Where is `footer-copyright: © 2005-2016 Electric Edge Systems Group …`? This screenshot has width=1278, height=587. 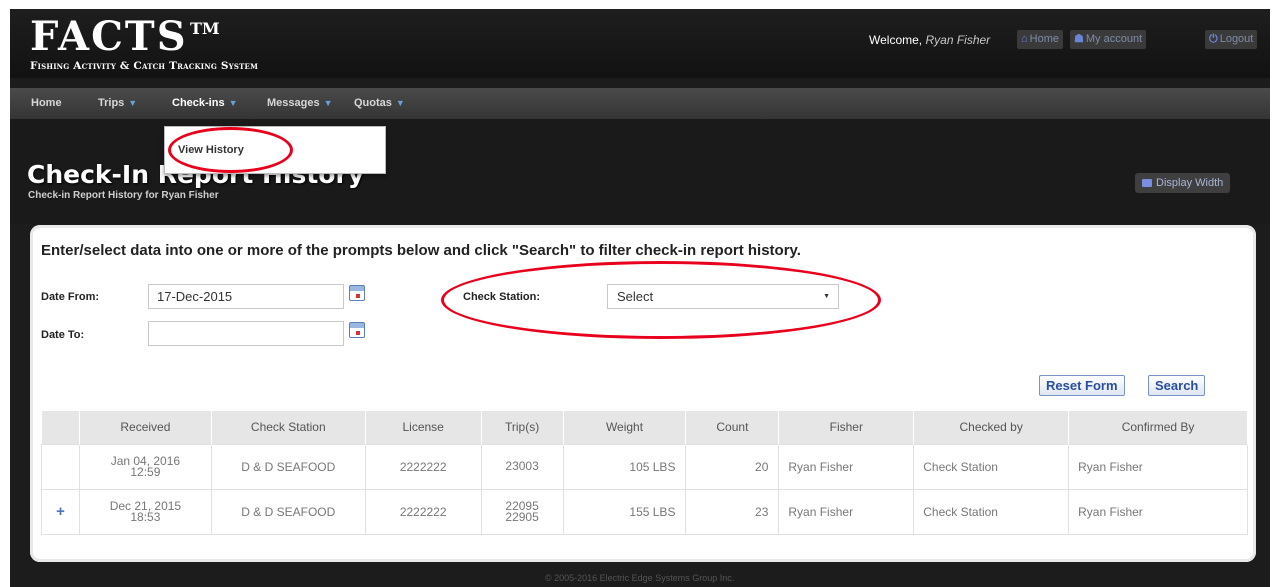 footer-copyright: © 2005-2016 Electric Edge Systems Group … is located at coordinates (640, 578).